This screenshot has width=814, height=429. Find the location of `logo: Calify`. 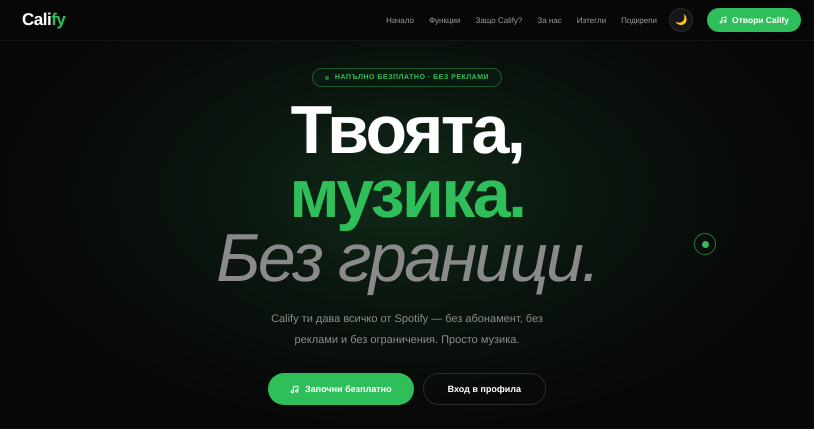

logo: Calify is located at coordinates (204, 20).